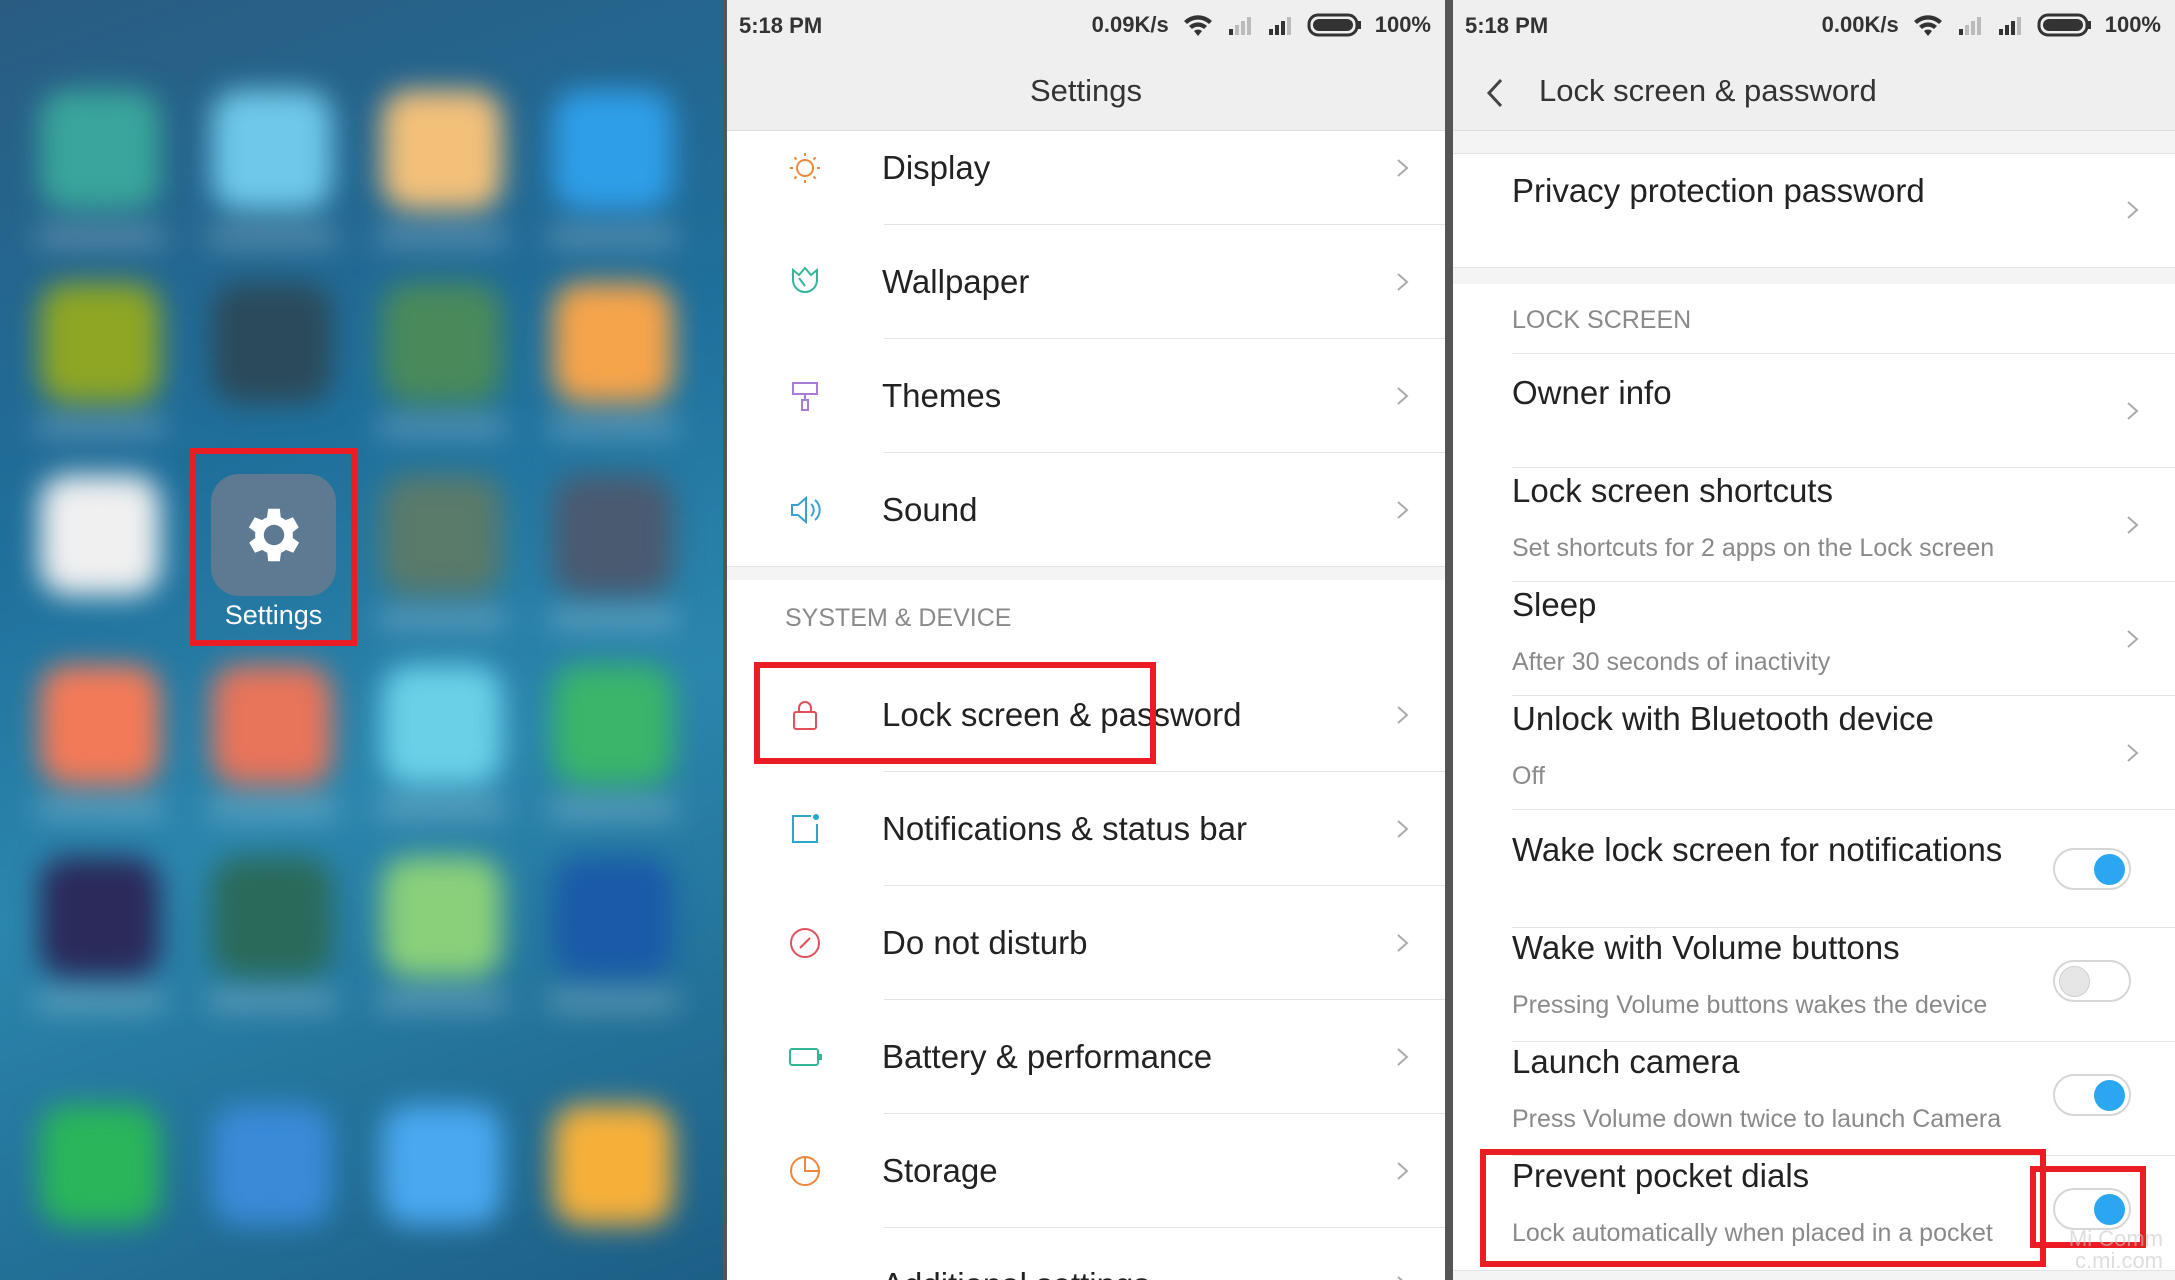 The height and width of the screenshot is (1280, 2175). What do you see at coordinates (1085, 90) in the screenshot?
I see `page-title: Settings` at bounding box center [1085, 90].